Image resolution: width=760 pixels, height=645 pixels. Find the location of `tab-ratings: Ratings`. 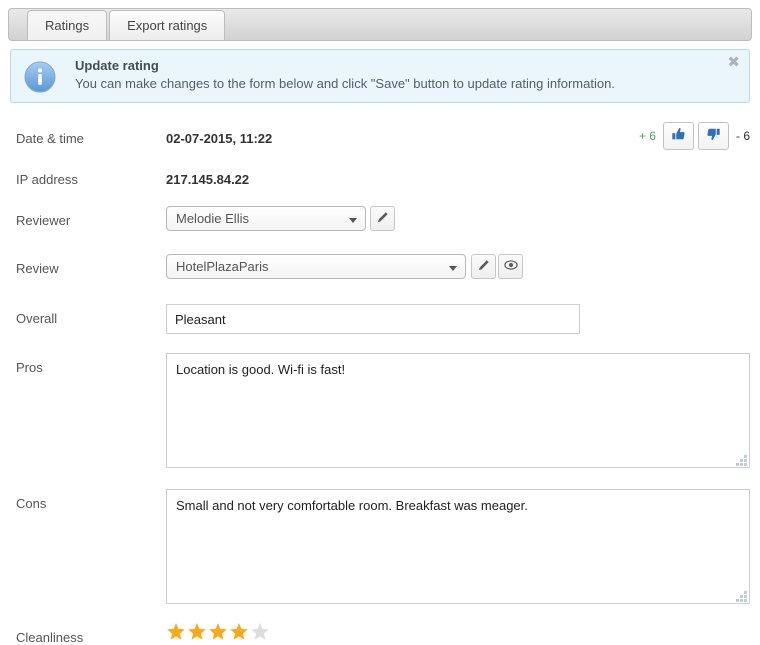

tab-ratings: Ratings is located at coordinates (67, 25).